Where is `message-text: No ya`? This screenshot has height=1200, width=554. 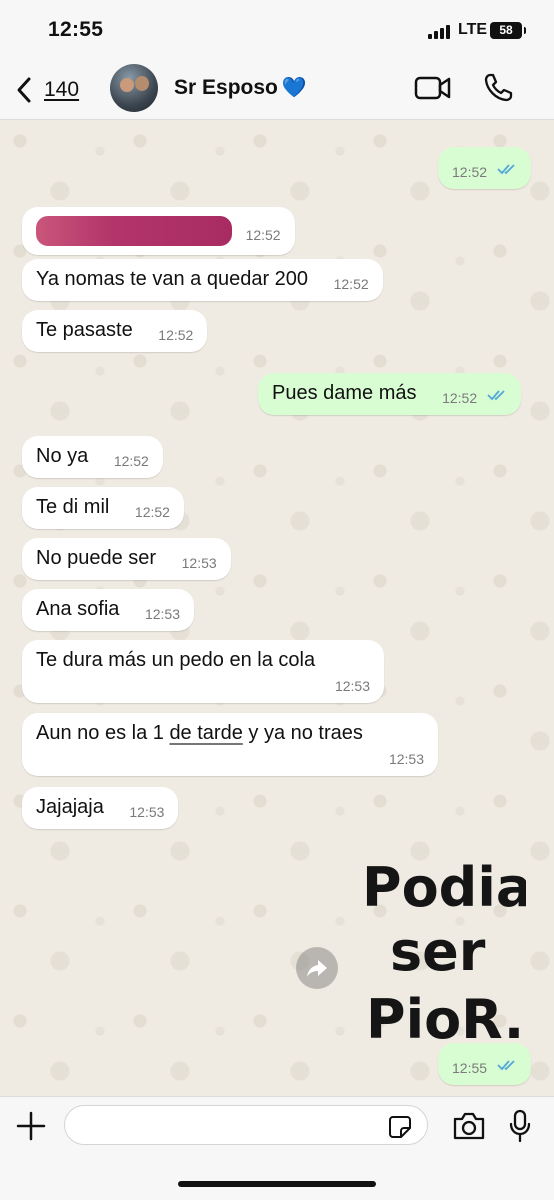 message-text: No ya is located at coordinates (62, 456).